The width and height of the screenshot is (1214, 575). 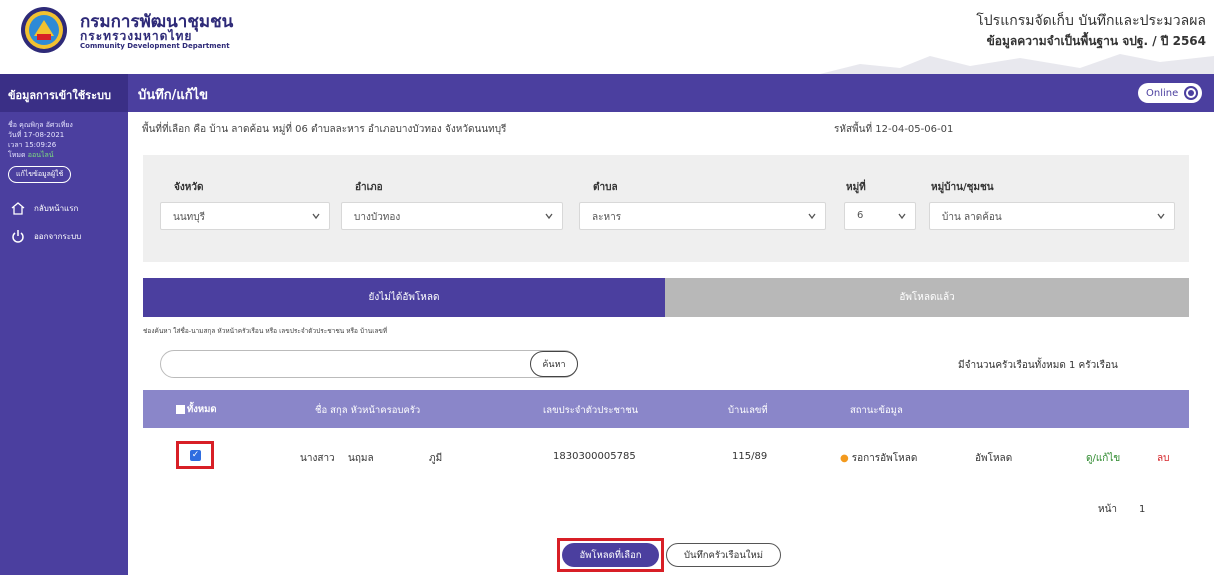 I want to click on sidebar-item-logout: ออกจากระบบ, so click(x=64, y=236).